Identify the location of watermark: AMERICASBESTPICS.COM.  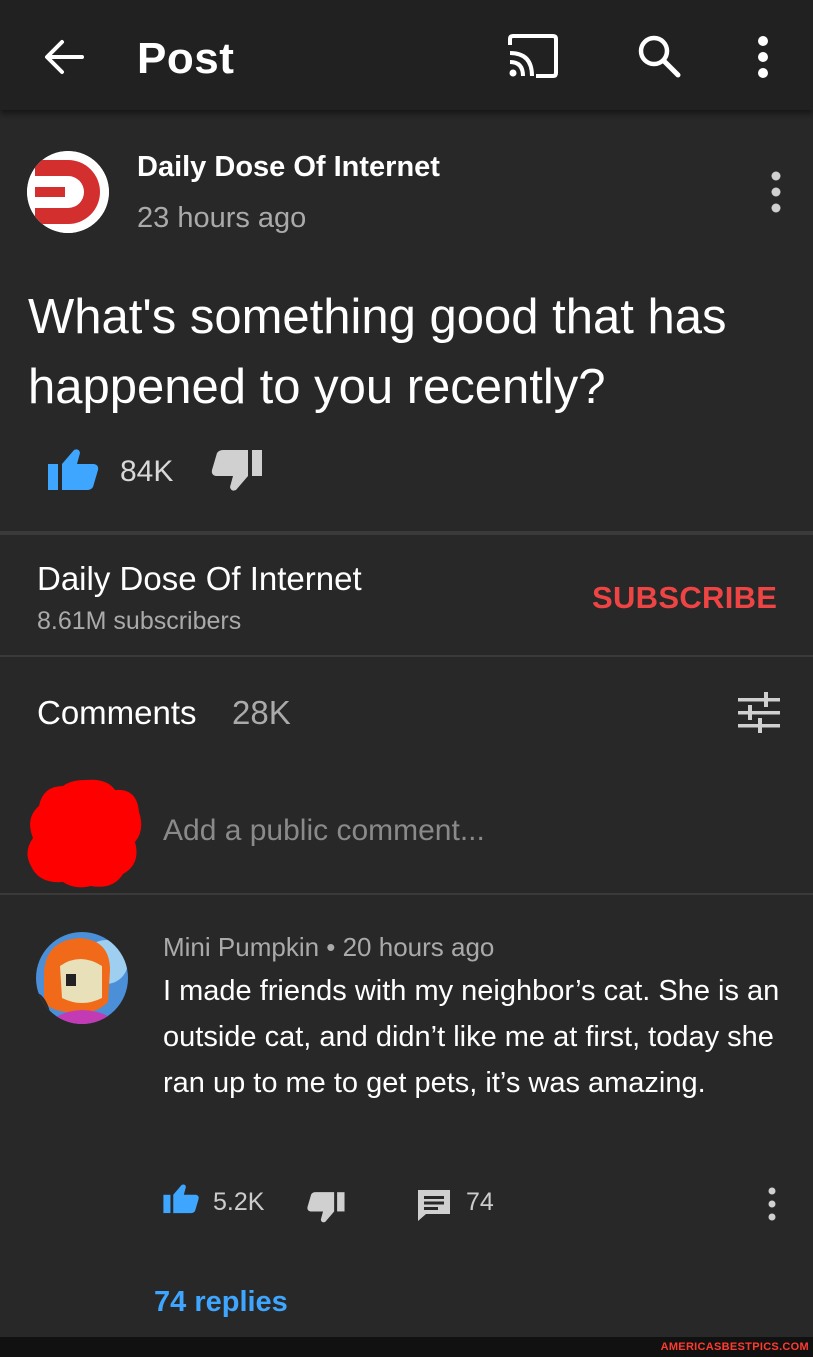
(734, 1347).